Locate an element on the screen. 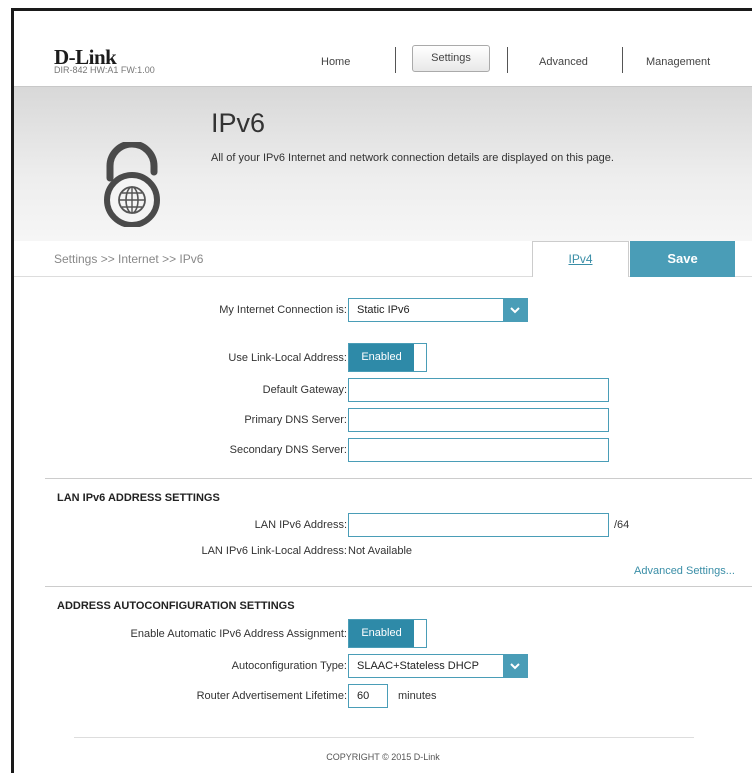  lifetime-unit: minutes is located at coordinates (417, 696).